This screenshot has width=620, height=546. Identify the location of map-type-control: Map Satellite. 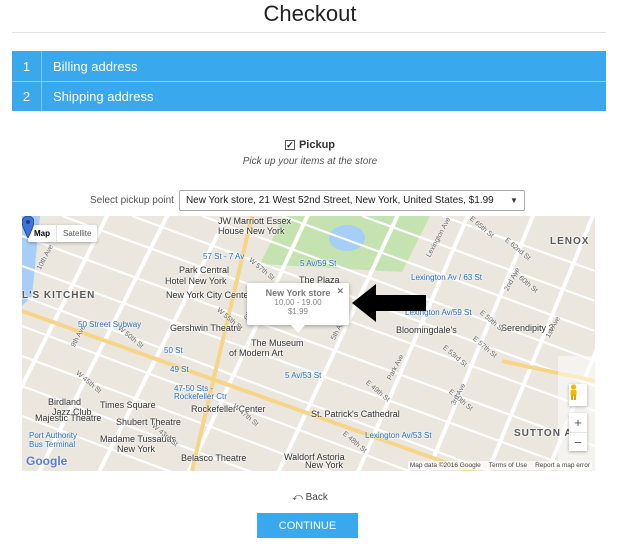
(63, 233).